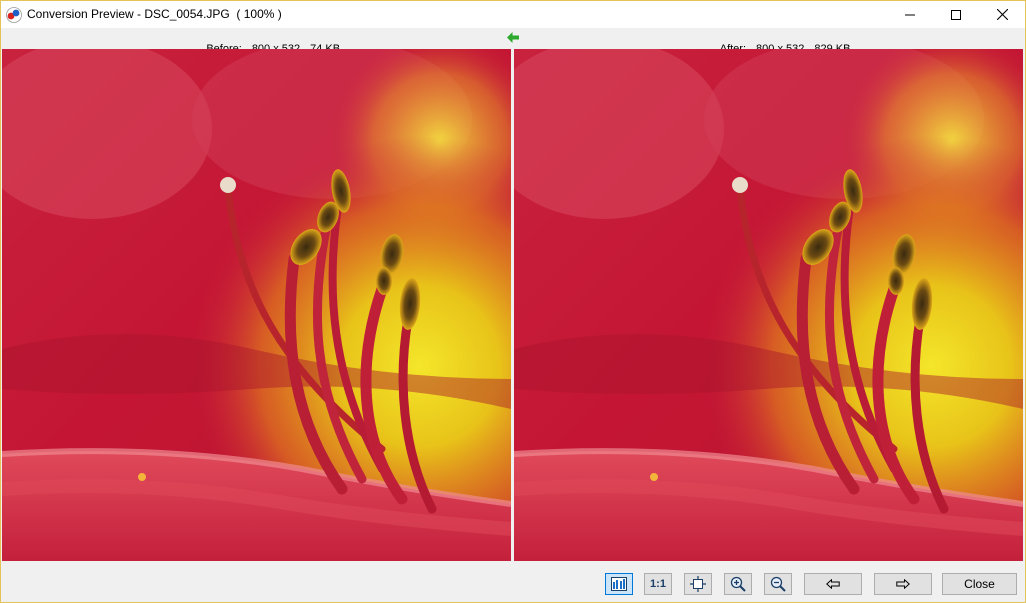  I want to click on zoom-out-icon, so click(778, 584).